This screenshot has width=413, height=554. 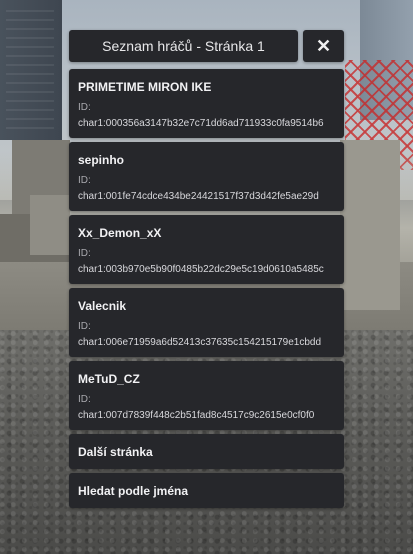 I want to click on player-name: Valecnik, so click(x=102, y=306).